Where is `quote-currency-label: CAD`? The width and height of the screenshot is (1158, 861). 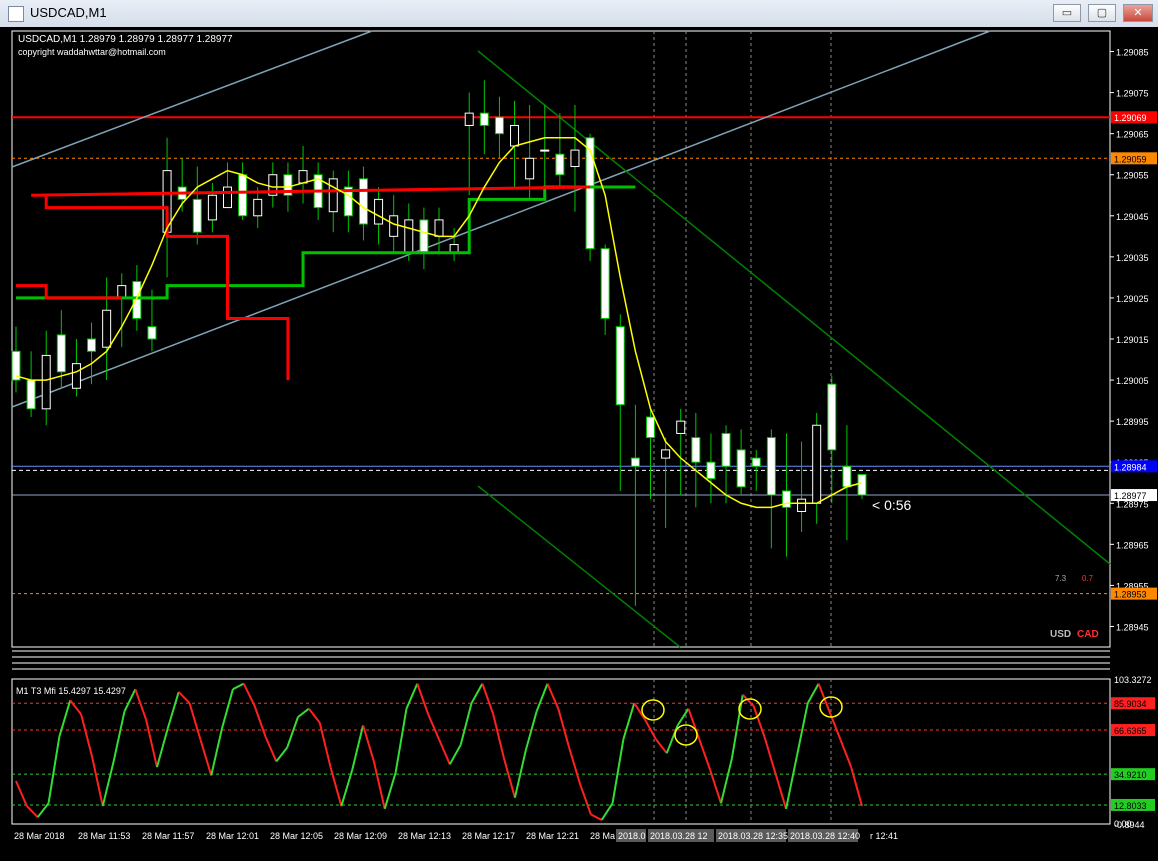
quote-currency-label: CAD is located at coordinates (1088, 634).